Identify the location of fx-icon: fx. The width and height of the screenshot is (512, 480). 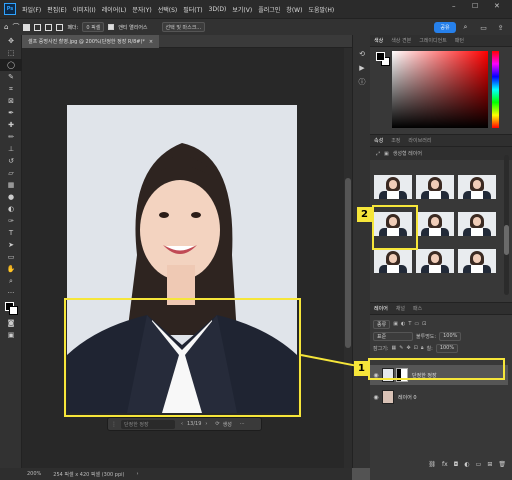
(445, 464).